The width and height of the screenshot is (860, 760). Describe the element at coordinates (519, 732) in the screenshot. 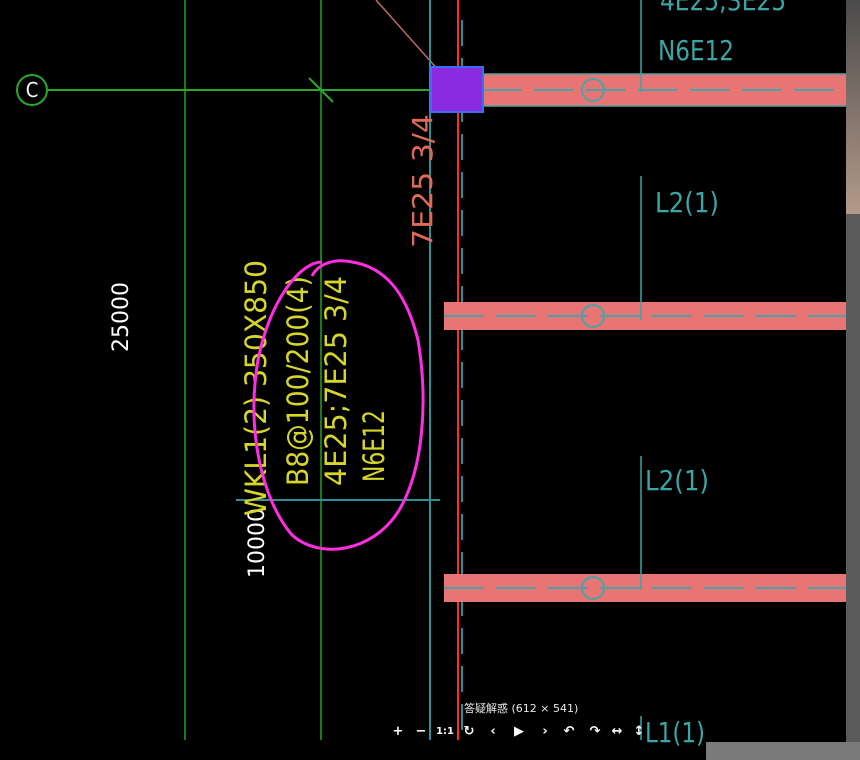

I see `play-button: ▶` at that location.